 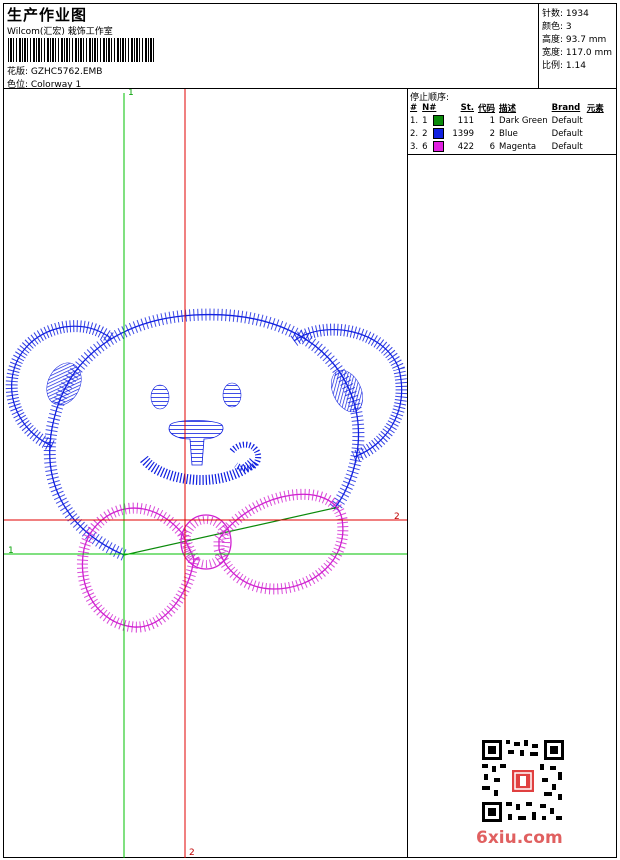 What do you see at coordinates (566, 107) in the screenshot?
I see `col-brand: Brand` at bounding box center [566, 107].